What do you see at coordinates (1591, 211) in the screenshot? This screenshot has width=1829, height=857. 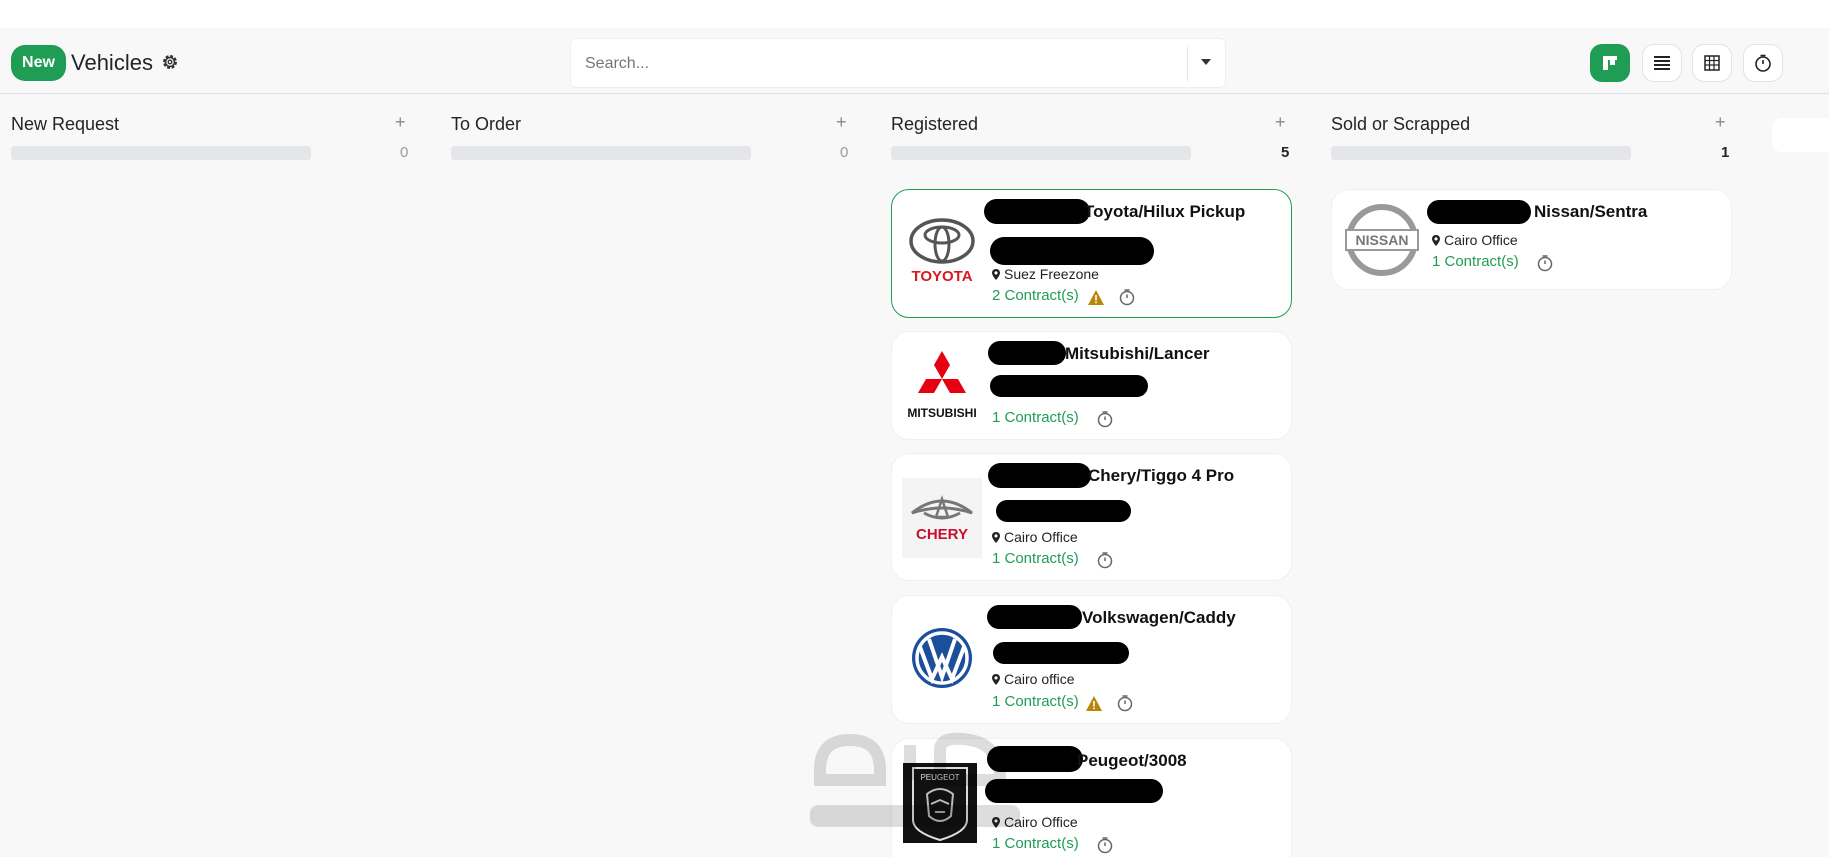 I see `vehicle-name: Nissan/Sentra` at bounding box center [1591, 211].